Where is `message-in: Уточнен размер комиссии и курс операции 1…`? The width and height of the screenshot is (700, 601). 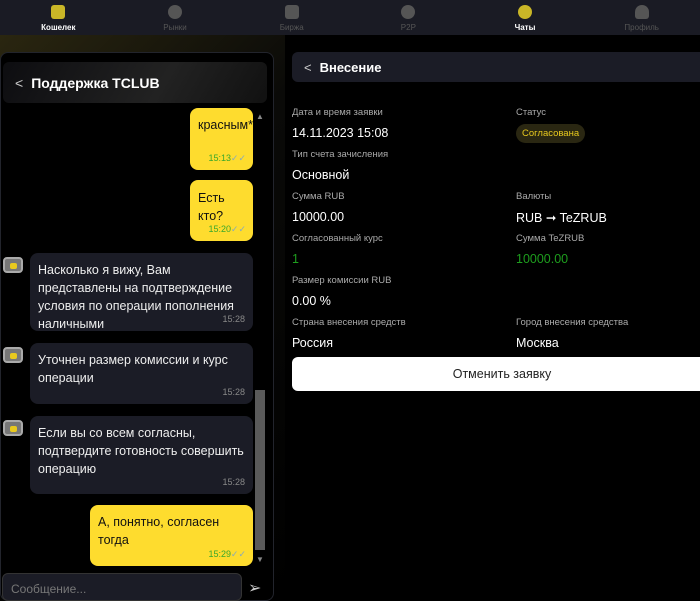
message-in: Уточнен размер комиссии и курс операции 1… is located at coordinates (141, 373).